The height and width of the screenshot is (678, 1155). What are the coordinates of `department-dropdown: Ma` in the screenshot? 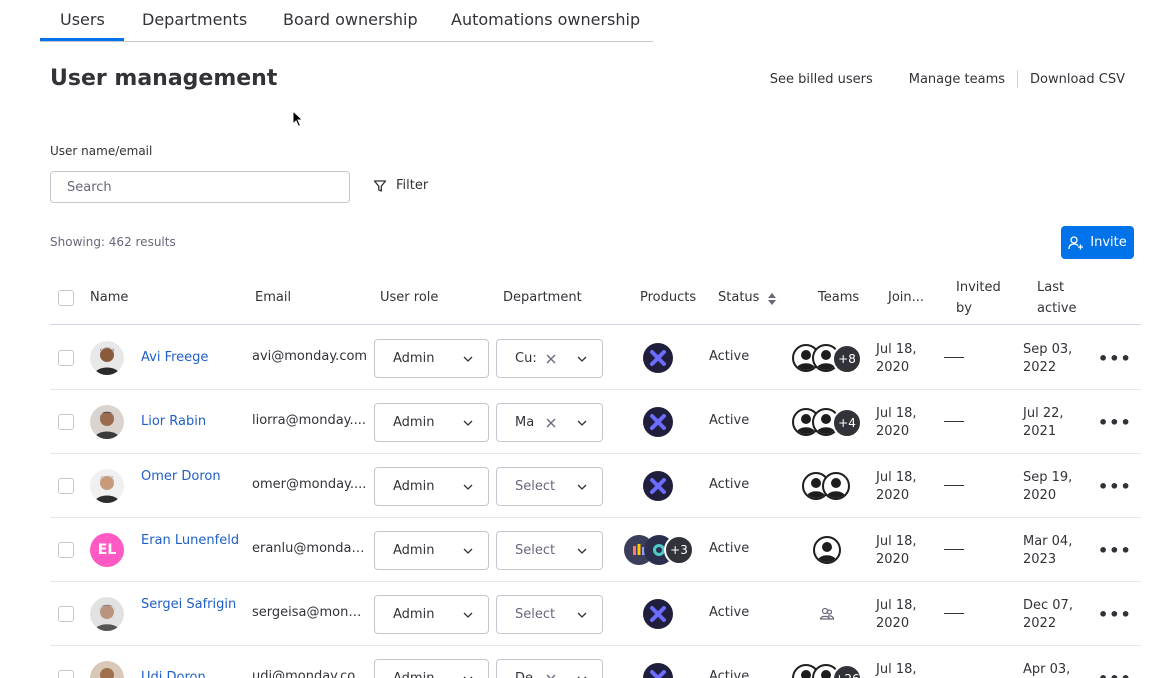 It's located at (549, 422).